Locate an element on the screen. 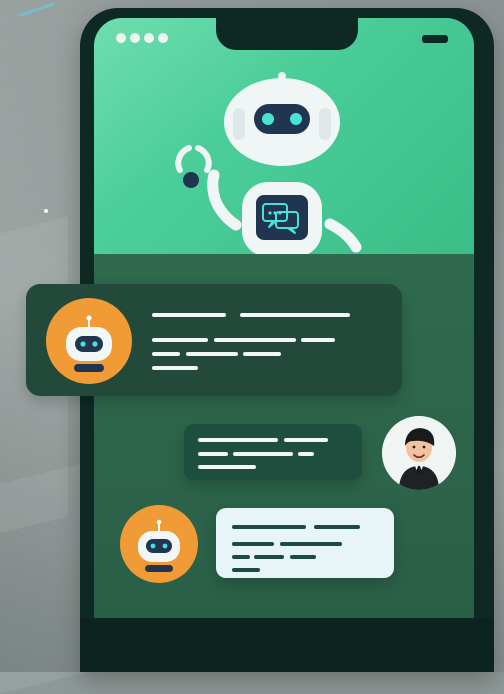 This screenshot has width=504, height=694. person-avatar-icon is located at coordinates (419, 453).